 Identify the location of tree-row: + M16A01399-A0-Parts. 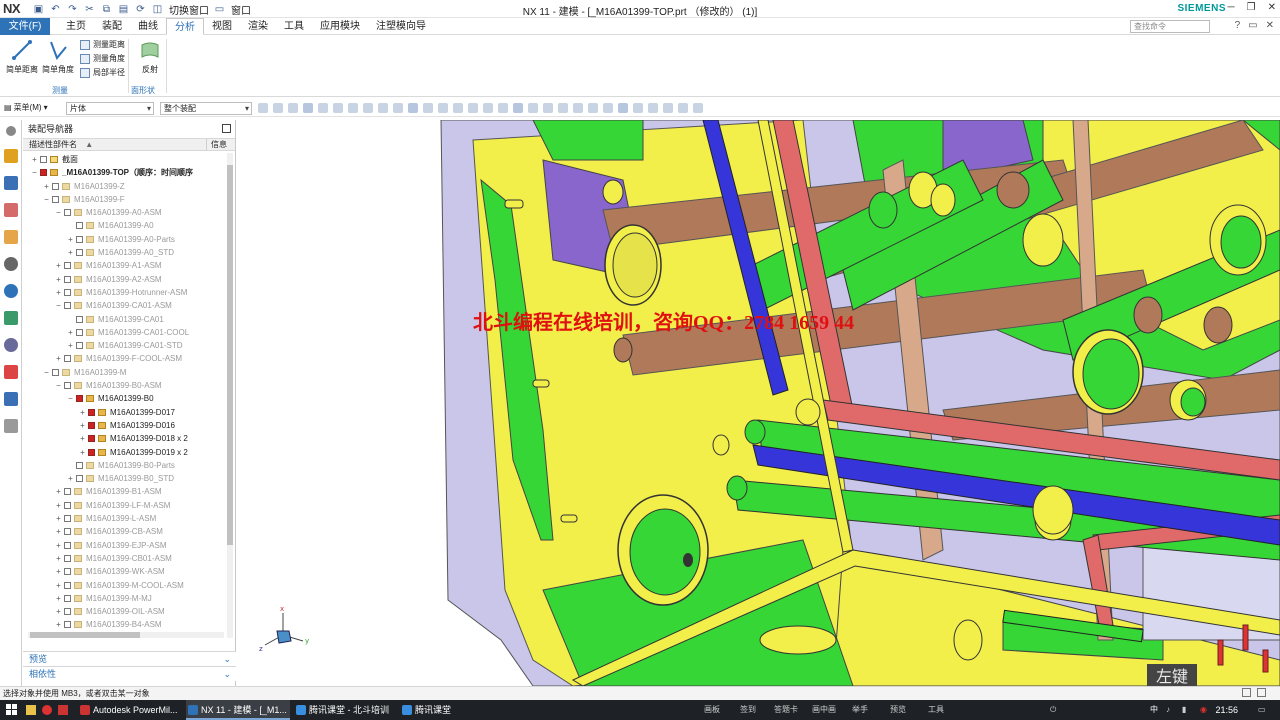
(126, 239).